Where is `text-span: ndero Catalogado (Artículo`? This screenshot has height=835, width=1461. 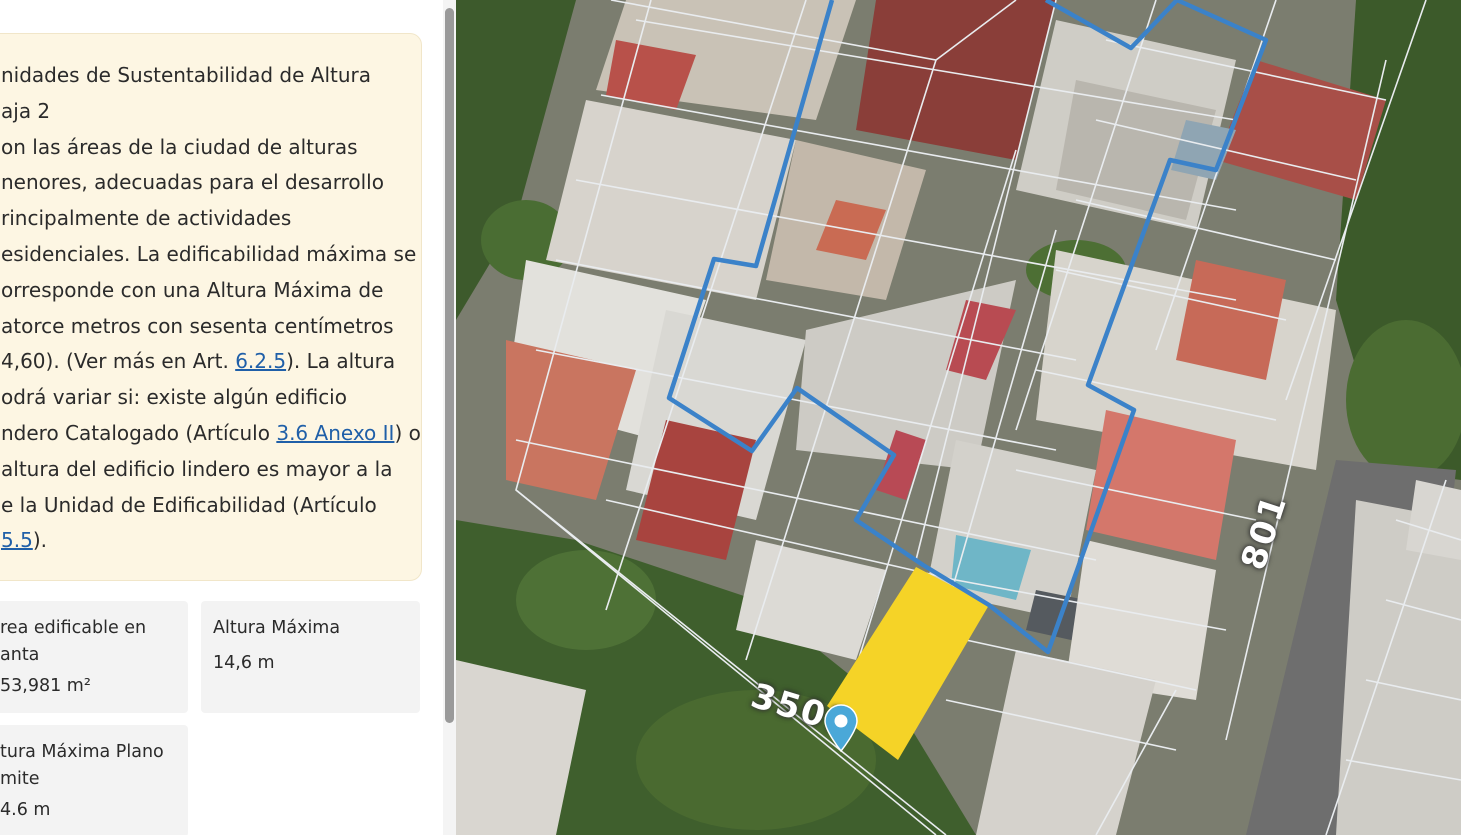 text-span: ndero Catalogado (Artículo is located at coordinates (139, 432).